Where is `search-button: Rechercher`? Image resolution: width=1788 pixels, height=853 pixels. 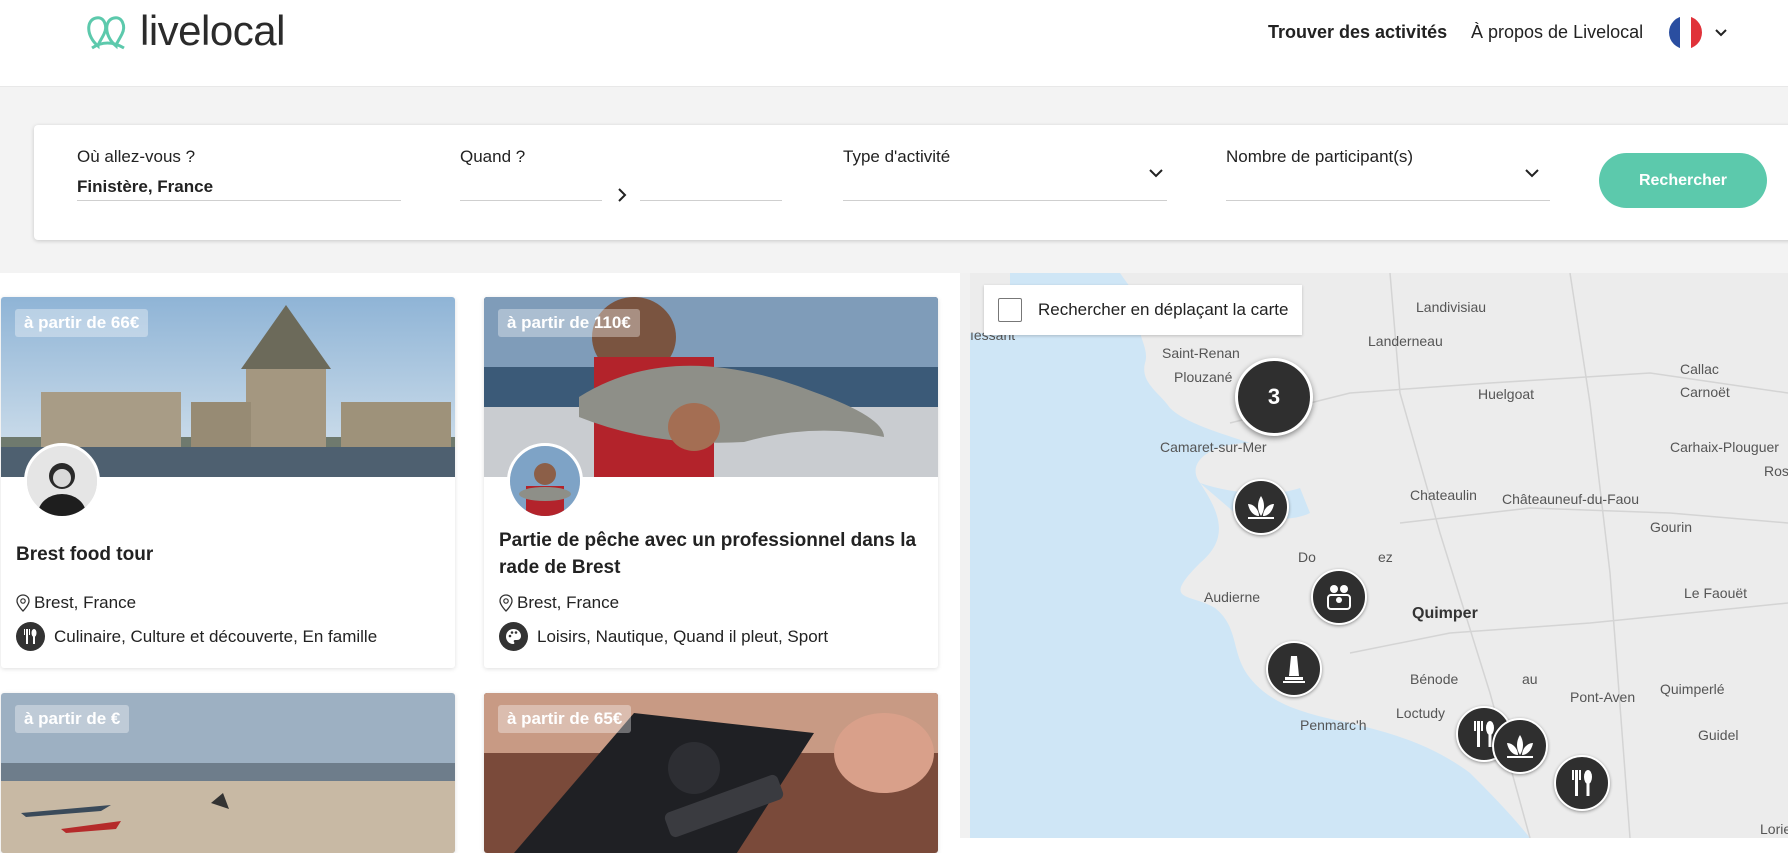 search-button: Rechercher is located at coordinates (1683, 180).